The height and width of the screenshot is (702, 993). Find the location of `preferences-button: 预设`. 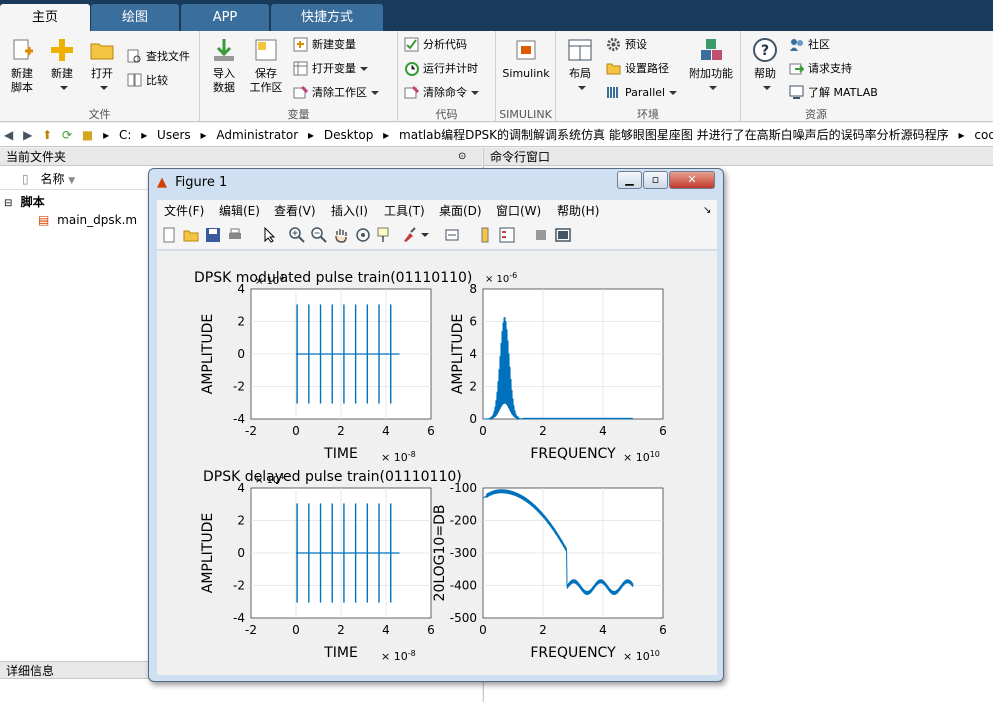

preferences-button: 预设 is located at coordinates (626, 45).